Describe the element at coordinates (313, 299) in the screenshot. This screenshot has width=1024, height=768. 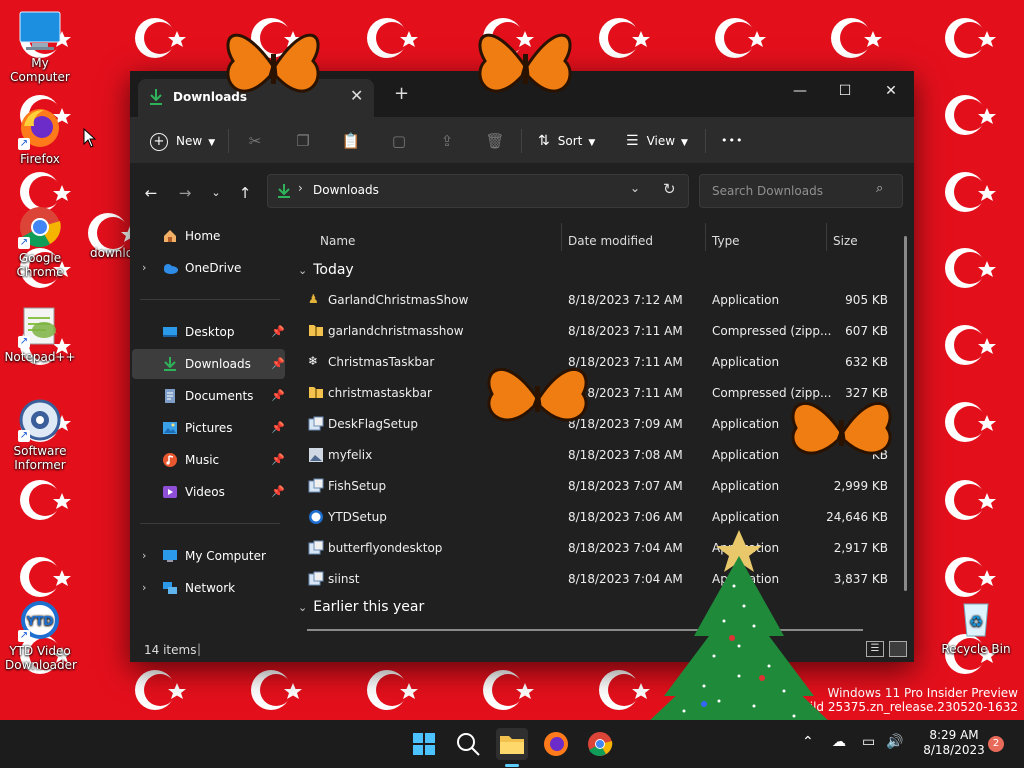
I see `garland-icon: ♟` at that location.